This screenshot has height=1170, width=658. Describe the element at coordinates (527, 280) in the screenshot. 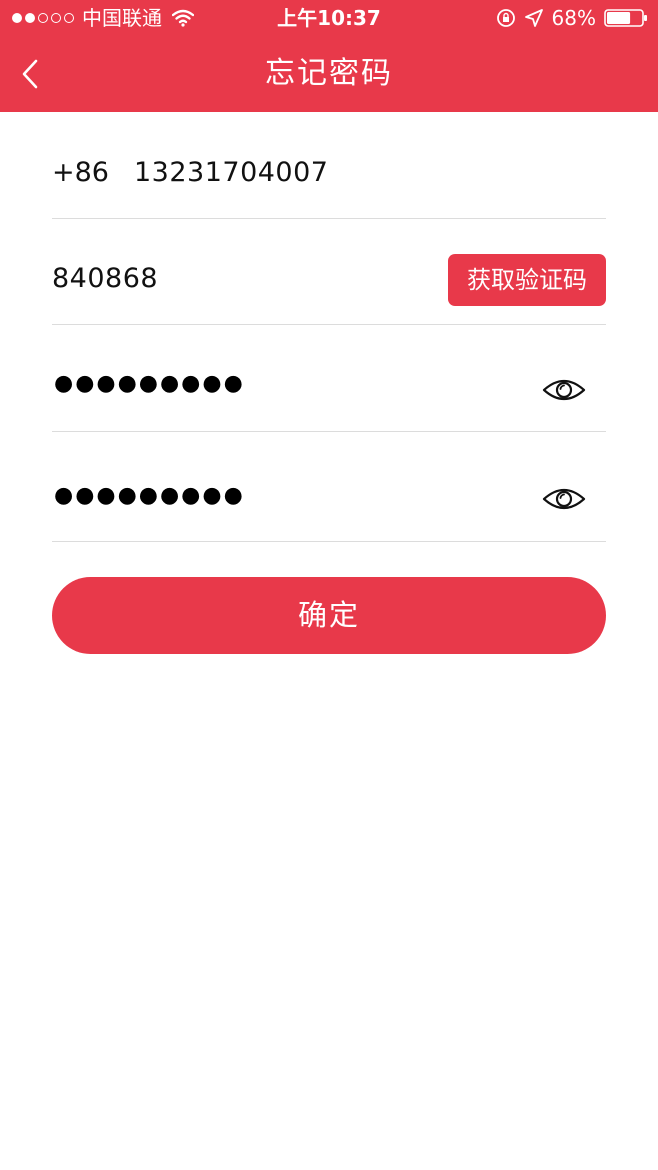

I see `get-code-button: 获取验证码` at that location.